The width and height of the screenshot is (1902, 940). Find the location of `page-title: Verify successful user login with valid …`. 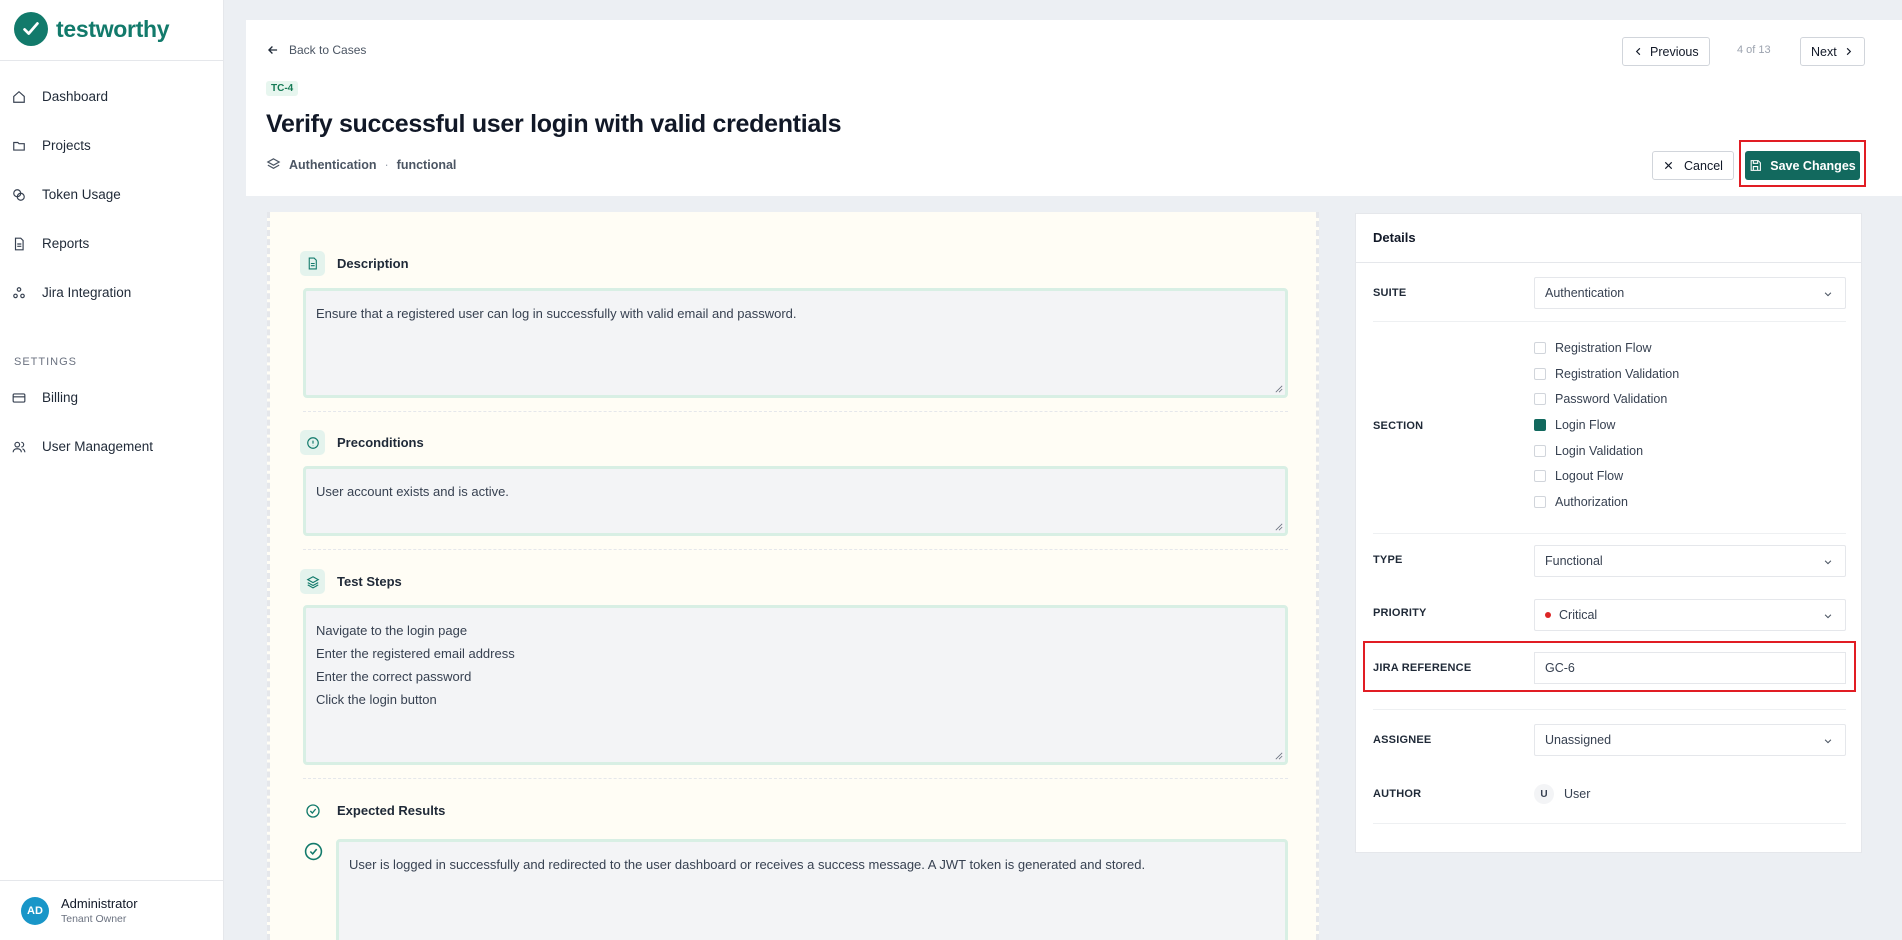

page-title: Verify successful user login with valid … is located at coordinates (554, 124).